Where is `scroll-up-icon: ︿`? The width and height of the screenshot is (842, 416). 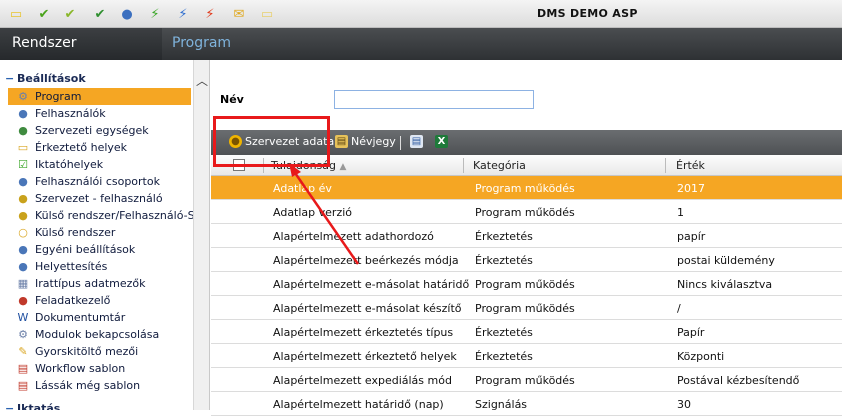
scroll-up-icon: ︿ is located at coordinates (201, 80).